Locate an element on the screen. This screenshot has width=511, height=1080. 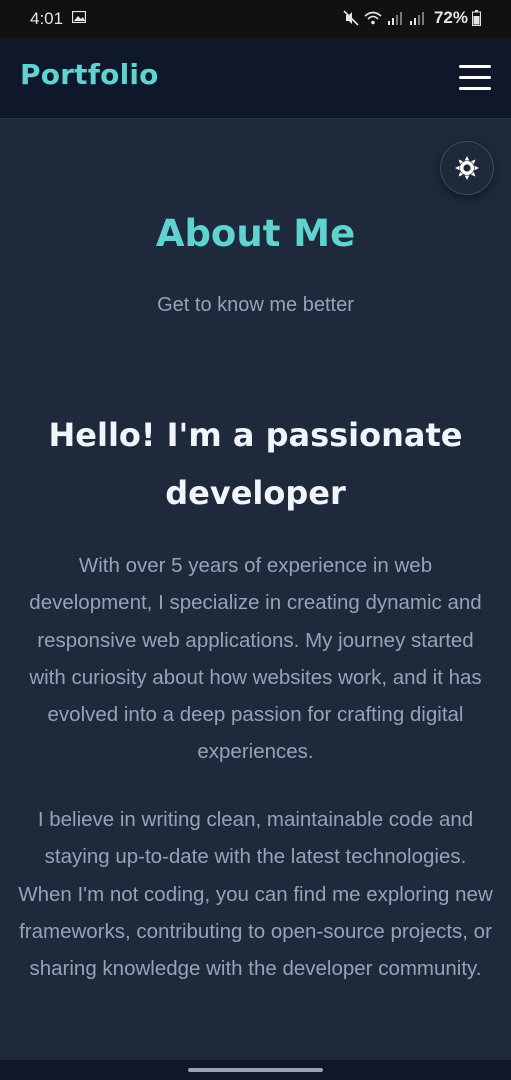
theme-toggle-button is located at coordinates (467, 168).